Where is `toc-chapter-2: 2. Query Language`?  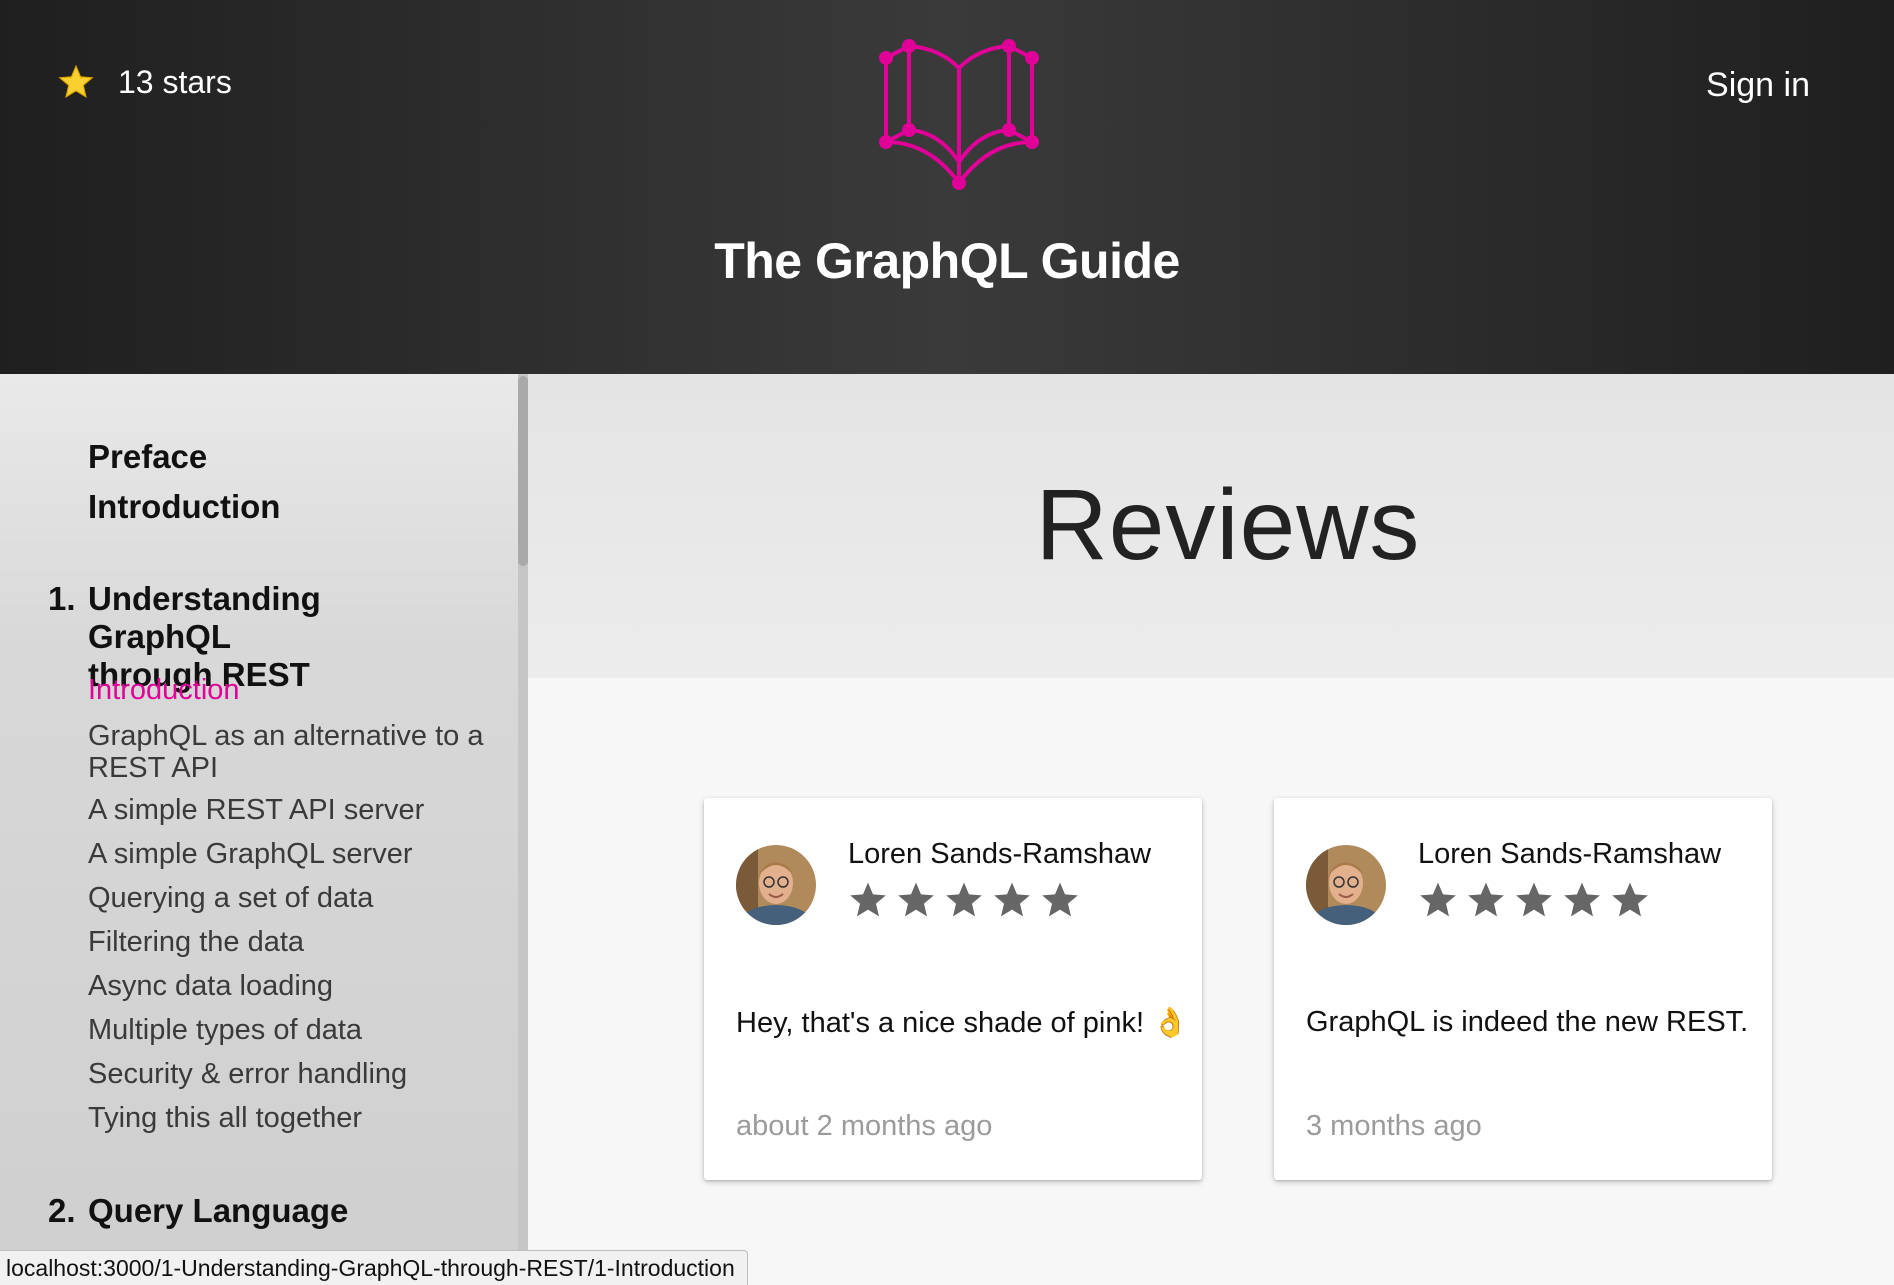
toc-chapter-2: 2. Query Language is located at coordinates (258, 1211).